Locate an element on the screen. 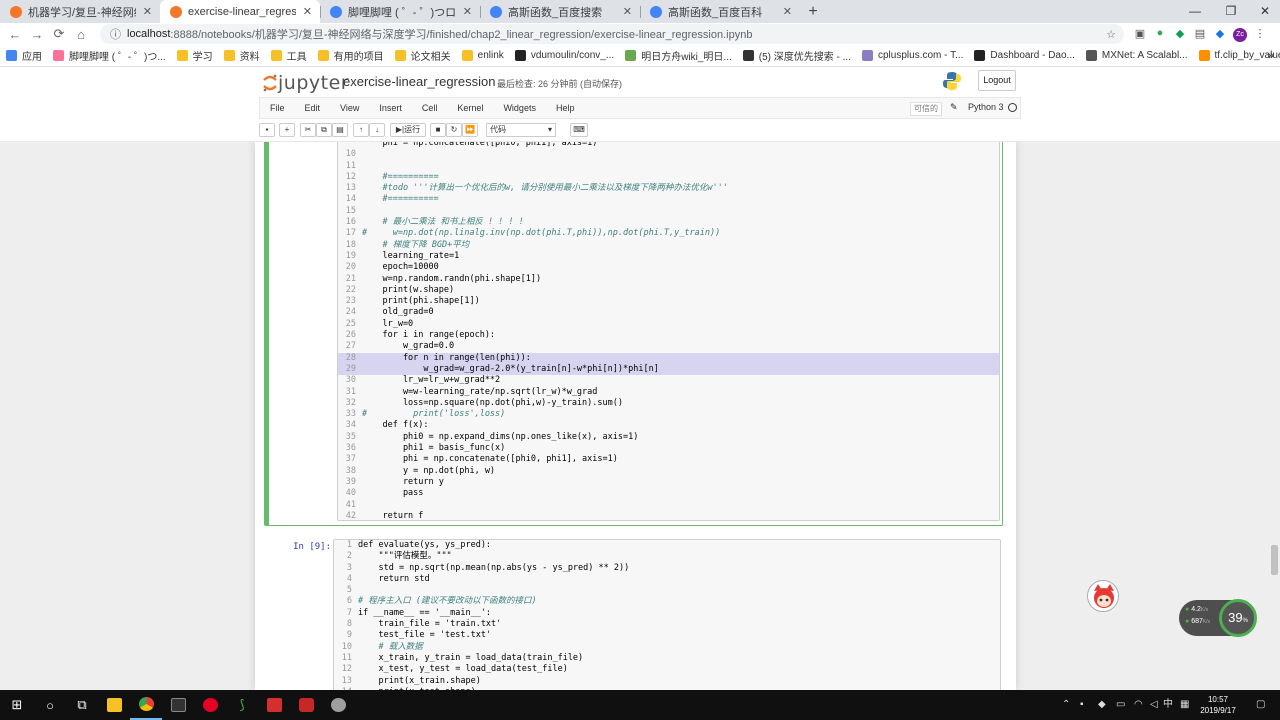 This screenshot has height=720, width=1280. paste-icon: ▤ is located at coordinates (340, 130).